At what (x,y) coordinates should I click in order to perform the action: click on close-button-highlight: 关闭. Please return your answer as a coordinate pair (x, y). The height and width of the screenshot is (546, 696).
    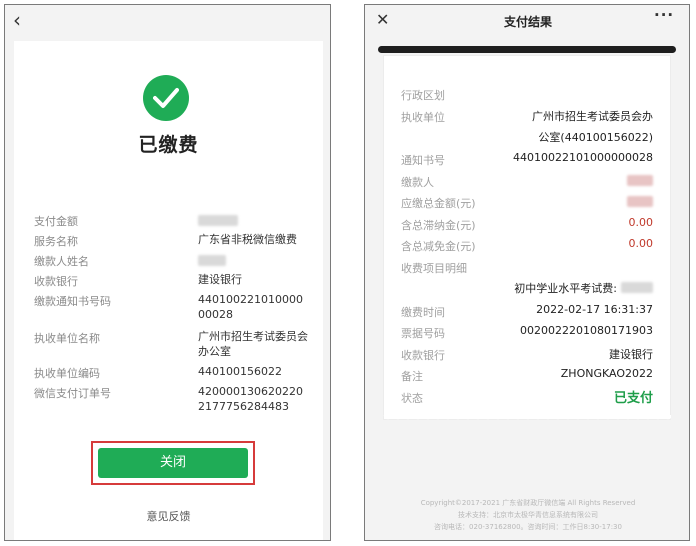
    Looking at the image, I should click on (173, 463).